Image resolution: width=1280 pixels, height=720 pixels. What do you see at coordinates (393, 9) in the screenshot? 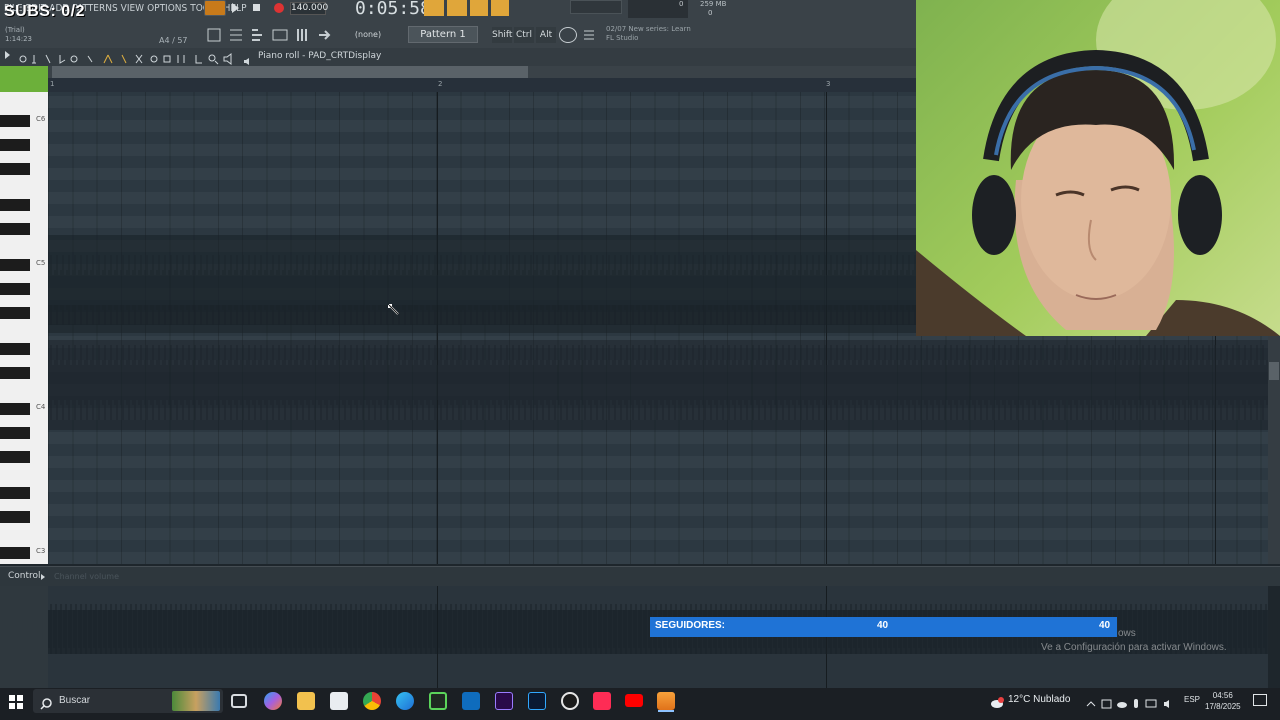
I see `song-time: 0:05:58` at bounding box center [393, 9].